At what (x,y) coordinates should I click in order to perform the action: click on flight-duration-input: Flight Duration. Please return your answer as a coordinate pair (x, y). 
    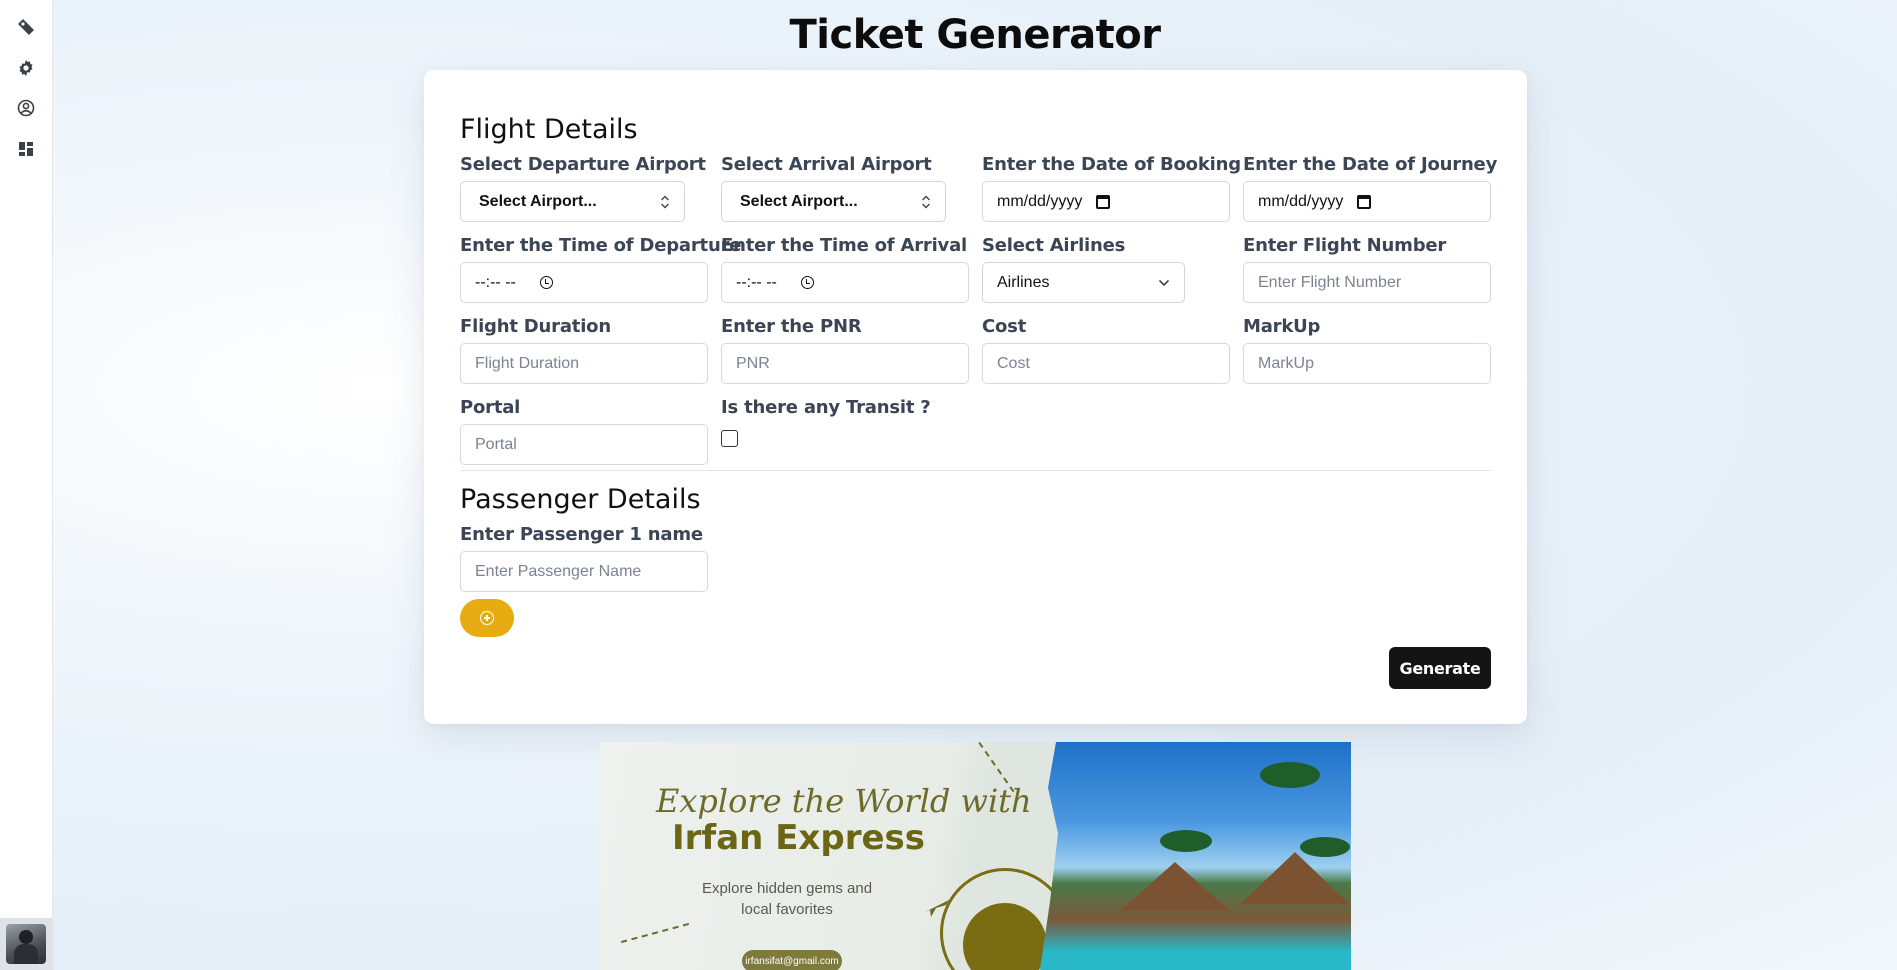
    Looking at the image, I should click on (584, 363).